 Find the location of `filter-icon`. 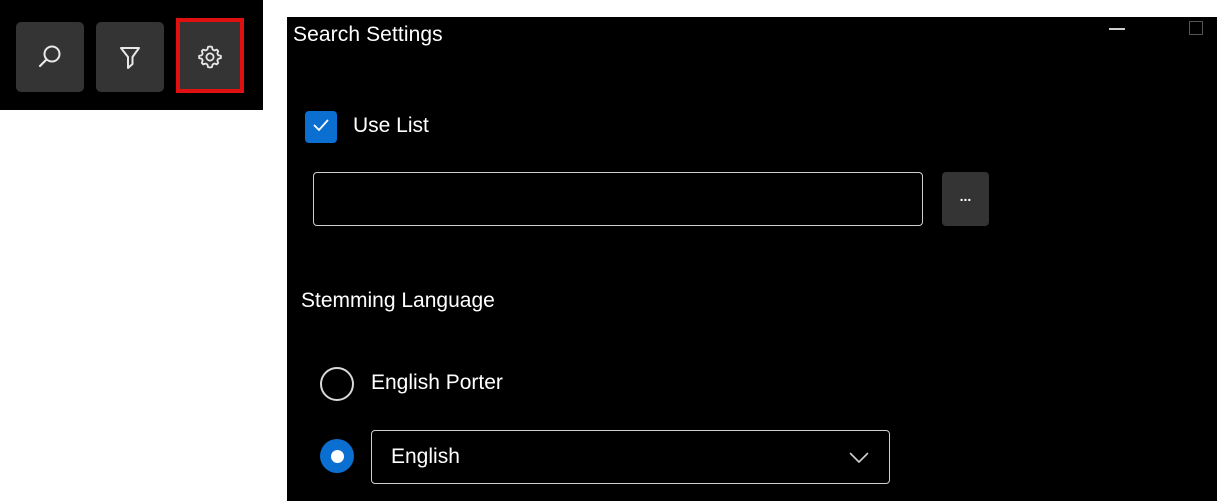

filter-icon is located at coordinates (130, 57).